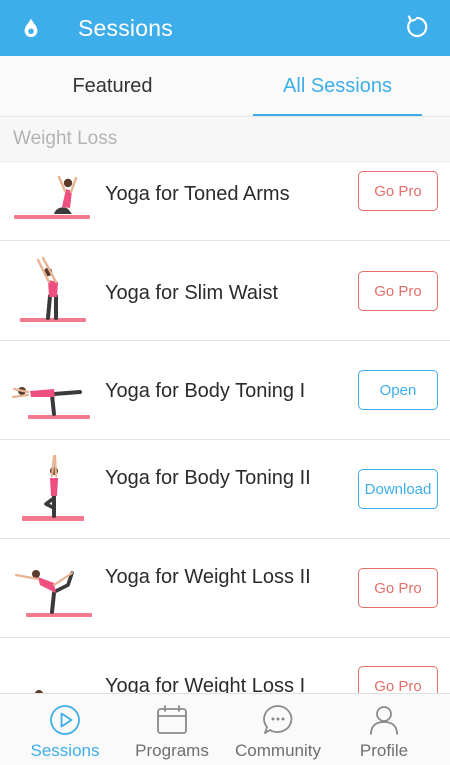 This screenshot has height=765, width=450. Describe the element at coordinates (225, 489) in the screenshot. I see `session-row: Yoga for Body Toning II Download` at that location.